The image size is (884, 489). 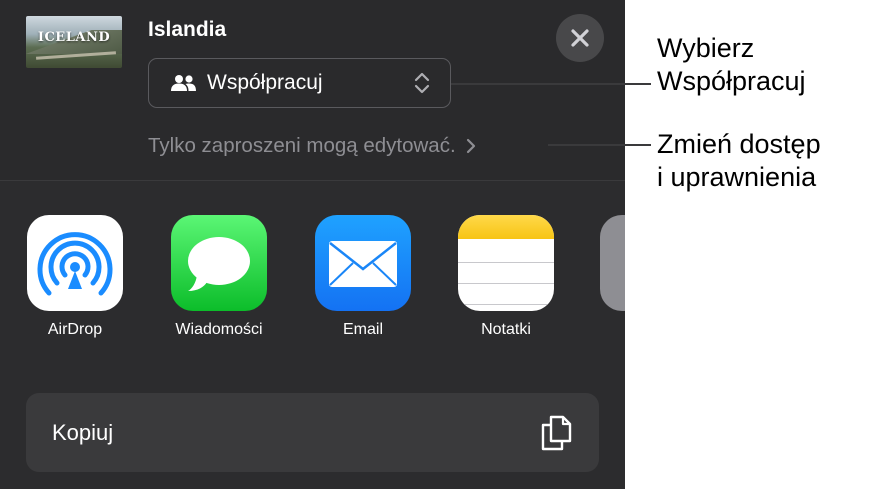 I want to click on document-title: Islandia, so click(x=187, y=29).